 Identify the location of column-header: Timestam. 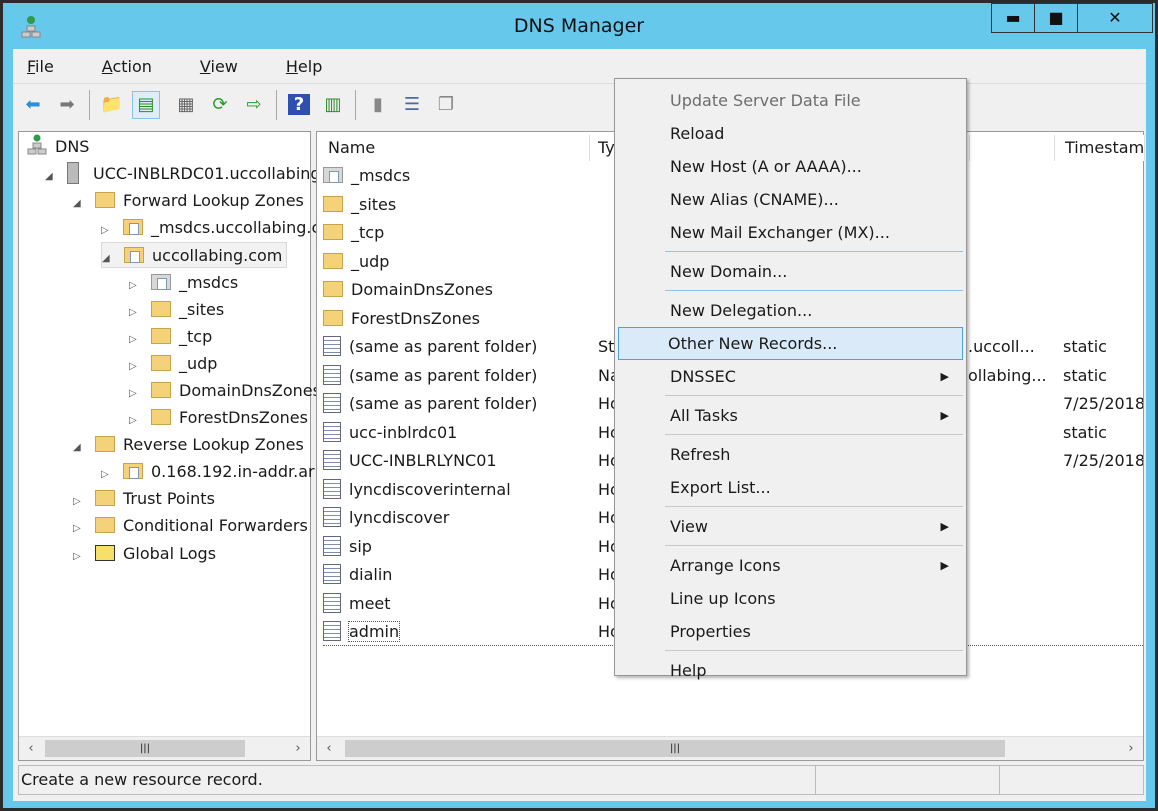
(1101, 148).